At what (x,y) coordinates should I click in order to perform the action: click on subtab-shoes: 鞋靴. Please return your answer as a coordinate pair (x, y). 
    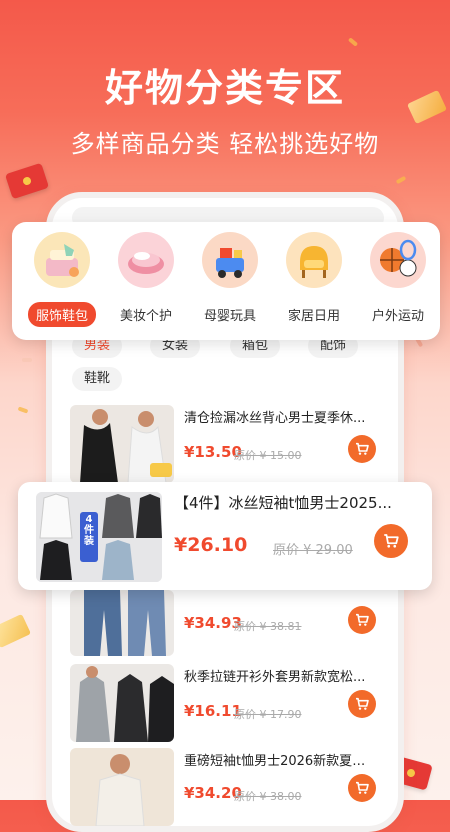
    Looking at the image, I should click on (97, 379).